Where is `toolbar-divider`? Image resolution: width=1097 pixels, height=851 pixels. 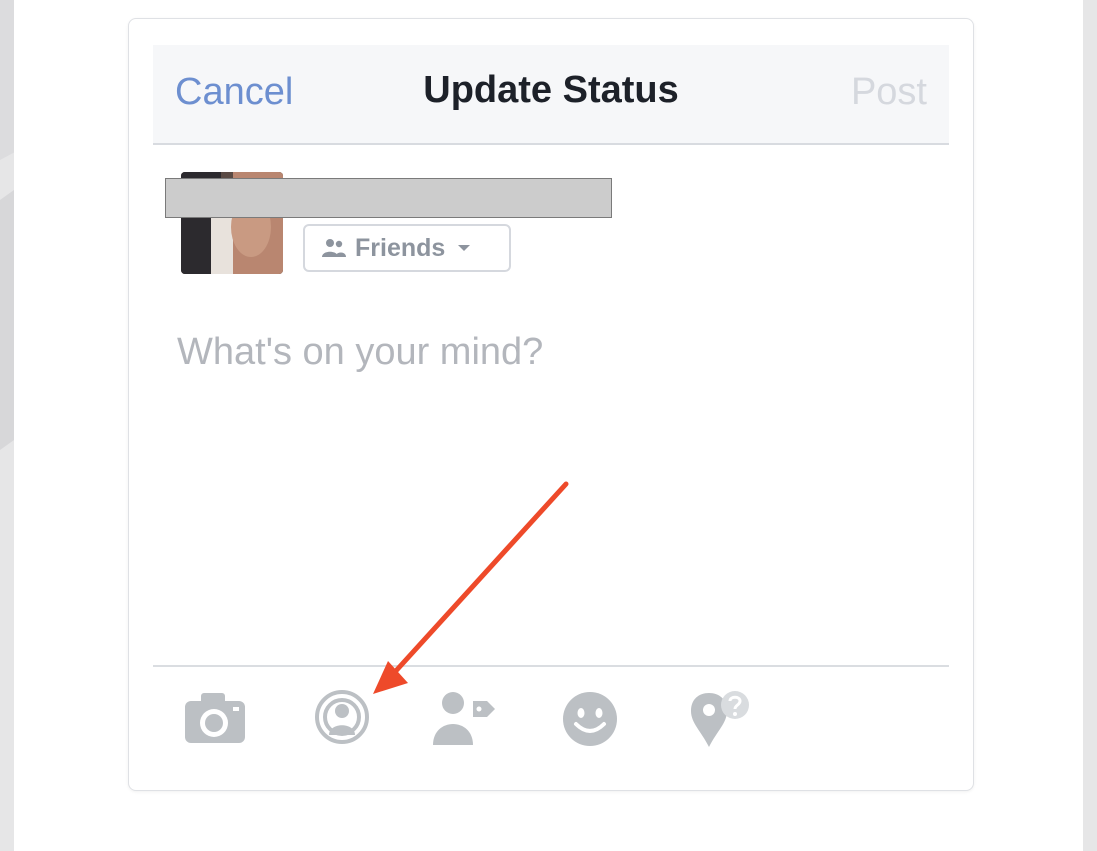
toolbar-divider is located at coordinates (551, 666).